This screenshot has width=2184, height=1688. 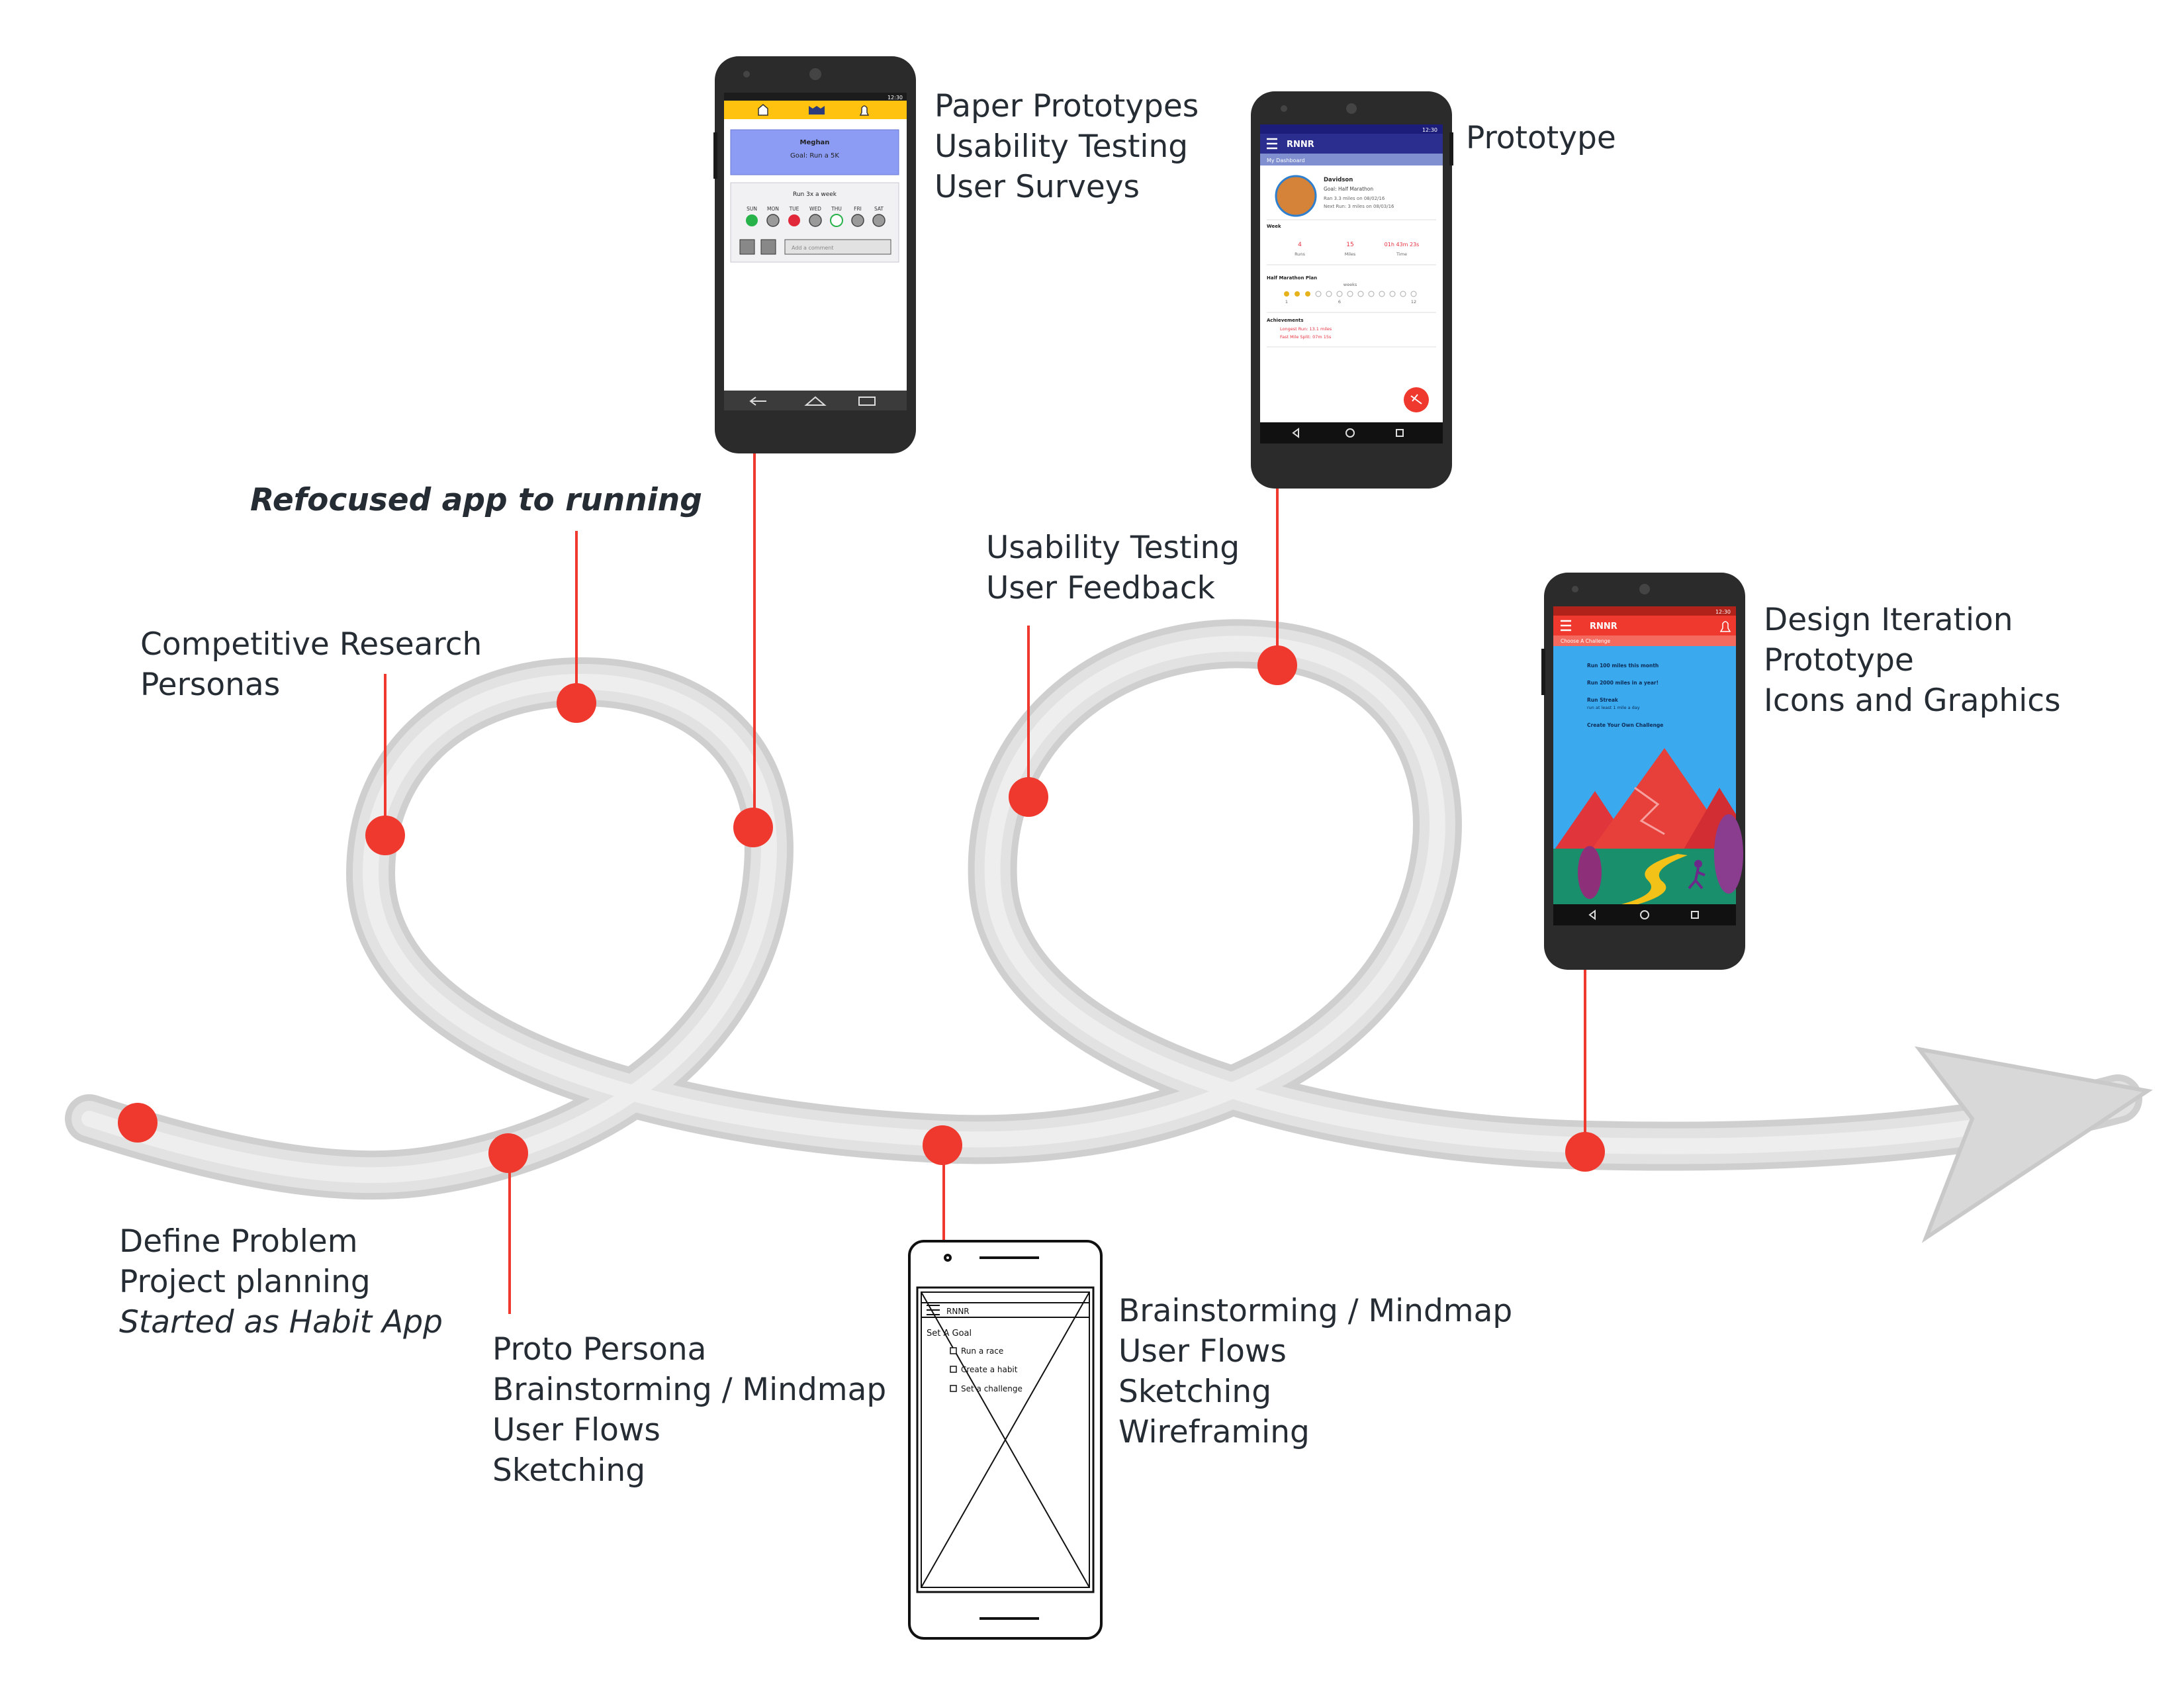 I want to click on check-today-icon, so click(x=836, y=220).